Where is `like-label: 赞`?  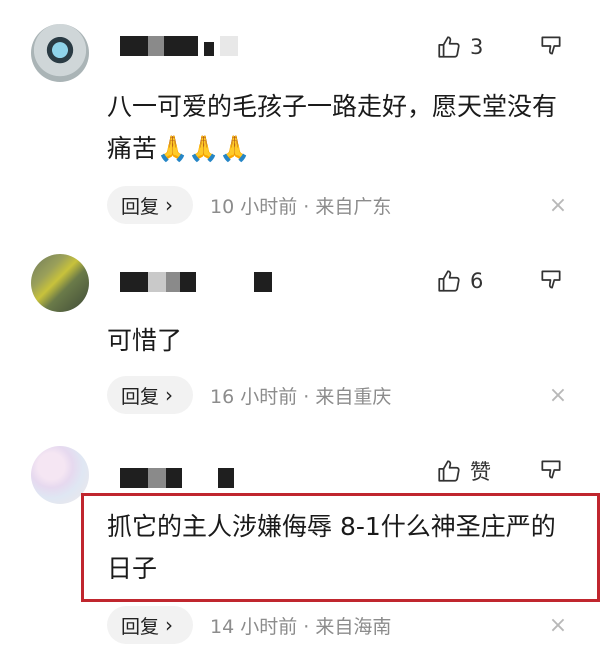
like-label: 赞 is located at coordinates (480, 472).